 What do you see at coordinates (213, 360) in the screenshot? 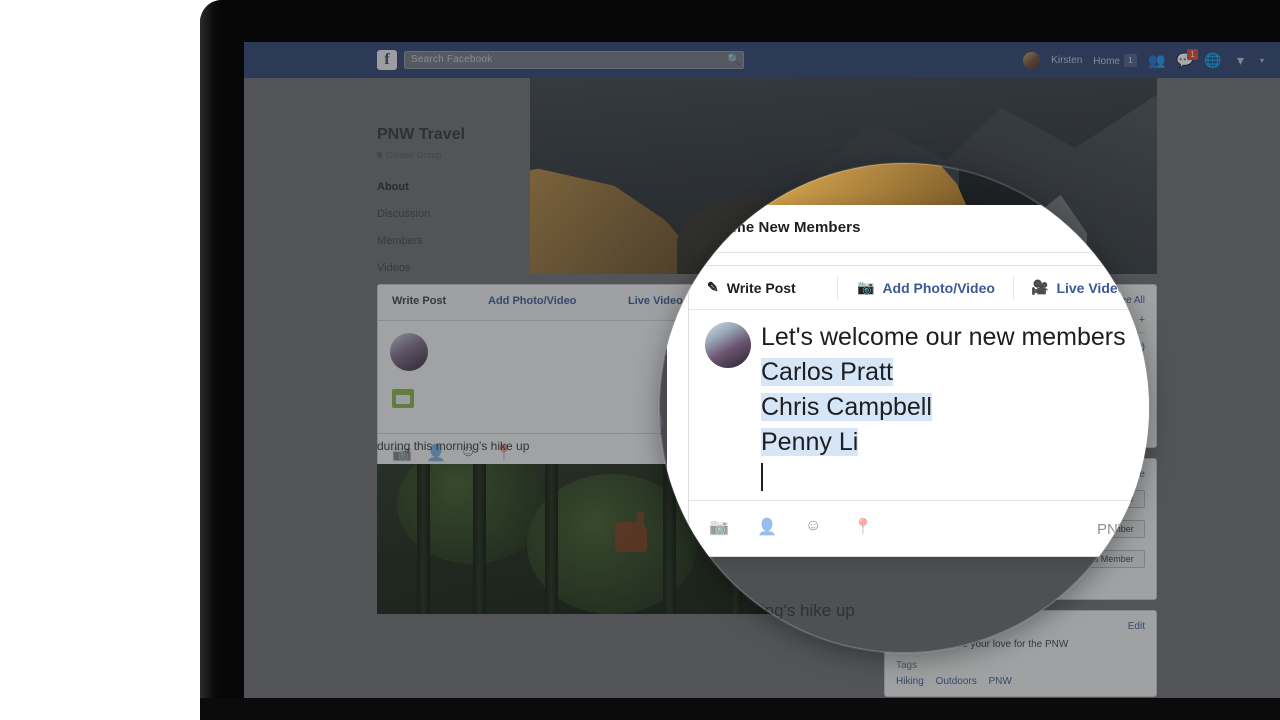
I see `laptop-bezel` at bounding box center [213, 360].